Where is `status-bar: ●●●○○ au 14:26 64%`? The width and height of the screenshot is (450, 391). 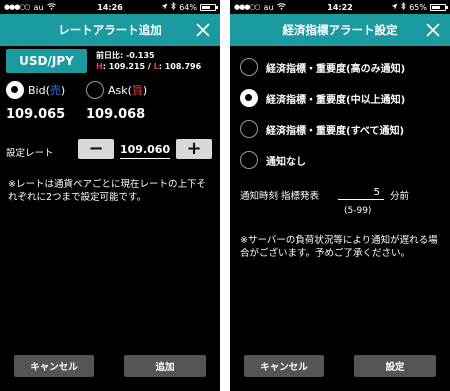
status-bar: ●●●○○ au 14:26 64% is located at coordinates (110, 7).